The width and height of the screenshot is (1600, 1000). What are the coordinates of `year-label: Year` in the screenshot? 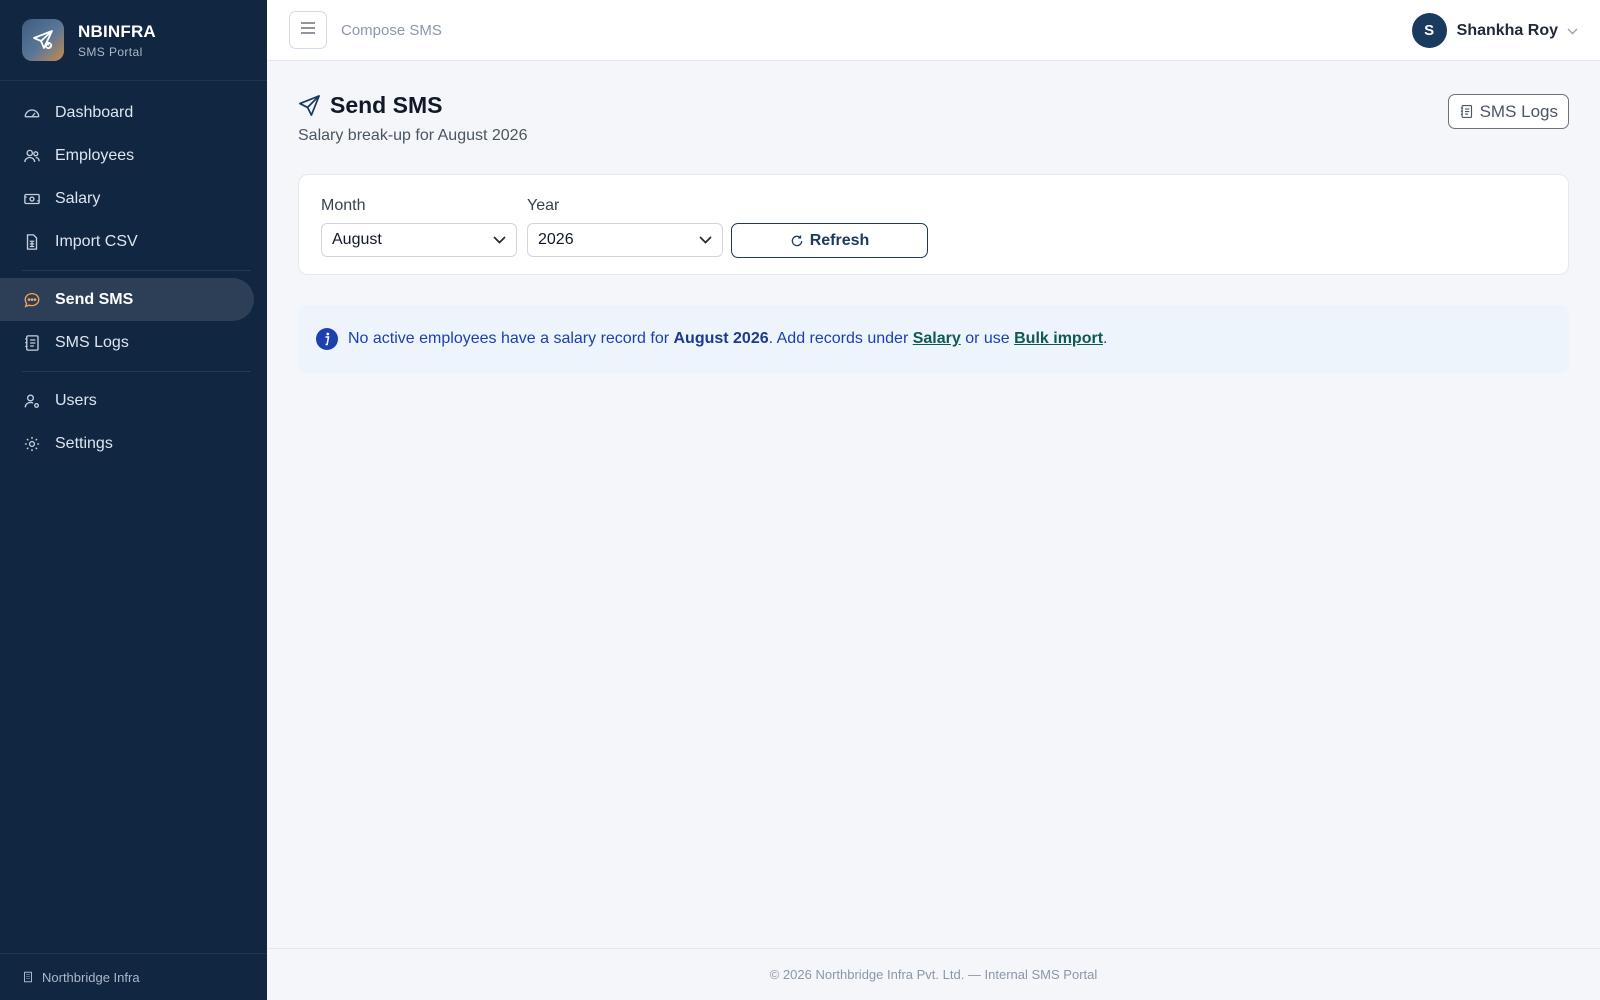 It's located at (543, 205).